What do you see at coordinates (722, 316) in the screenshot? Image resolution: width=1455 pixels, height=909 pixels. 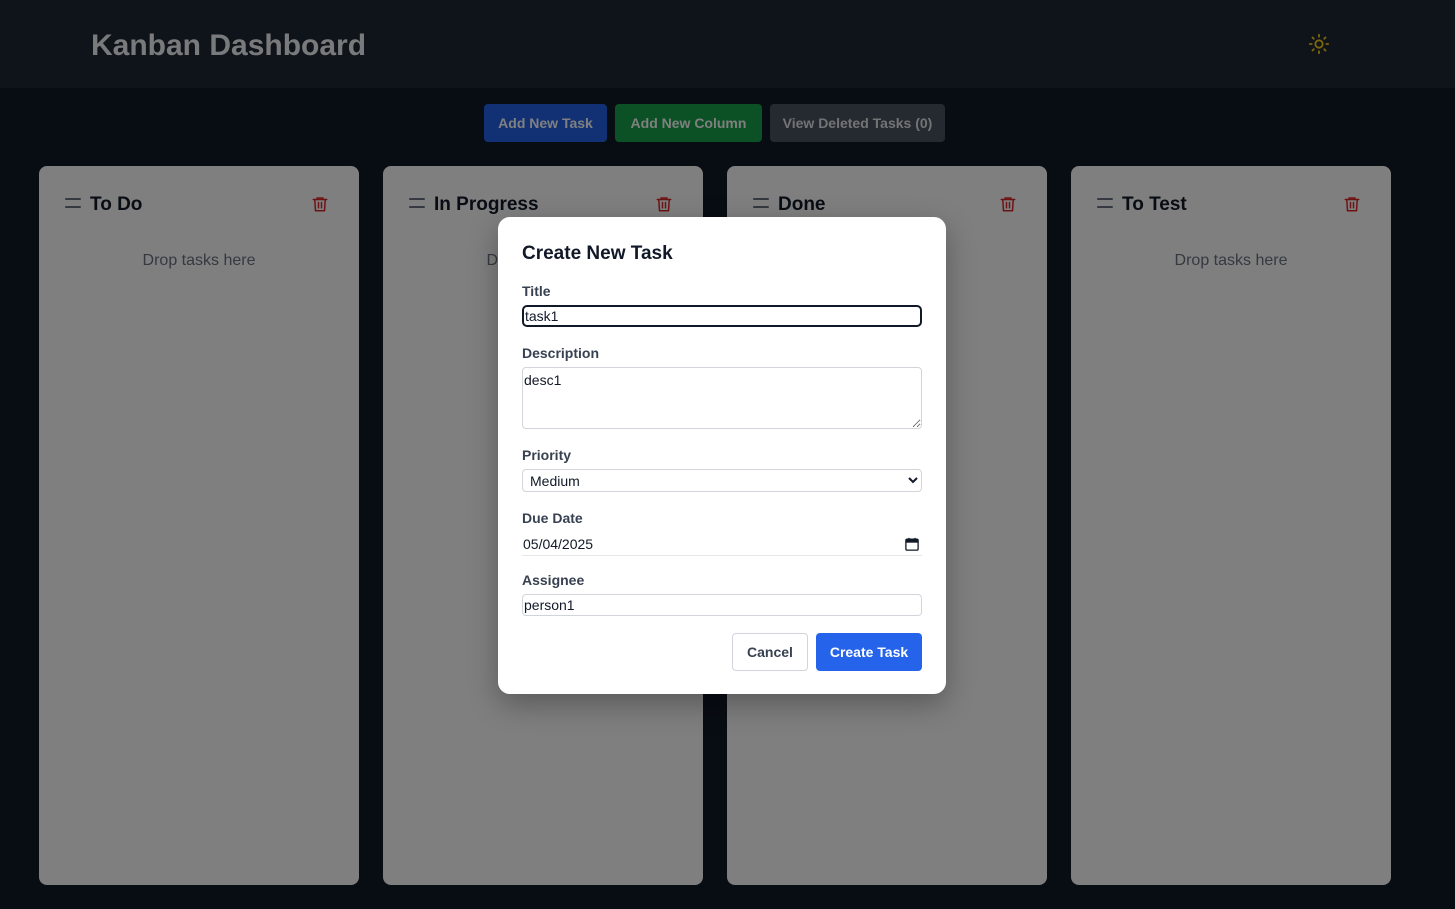 I see `title-input` at bounding box center [722, 316].